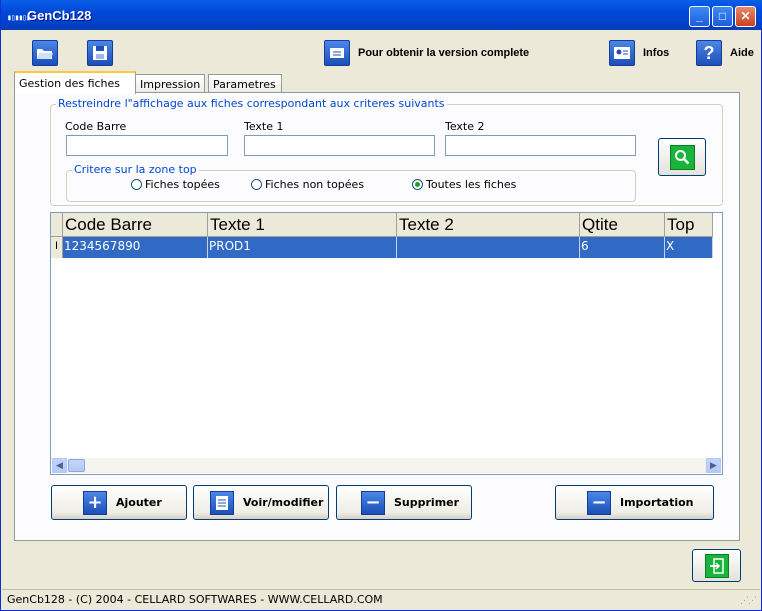  I want to click on radio-toutes-les-fiches-dot, so click(417, 184).